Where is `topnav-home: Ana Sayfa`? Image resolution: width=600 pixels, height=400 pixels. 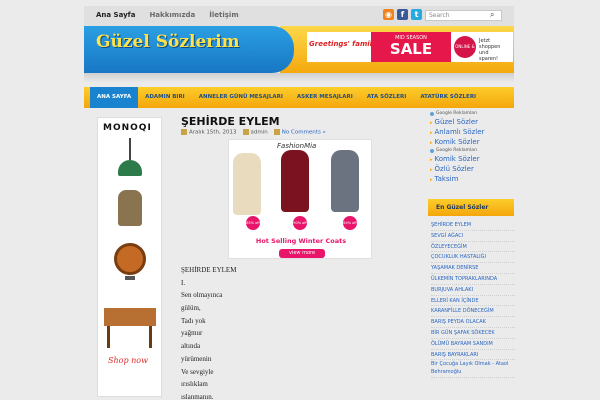
topnav-home: Ana Sayfa is located at coordinates (115, 15).